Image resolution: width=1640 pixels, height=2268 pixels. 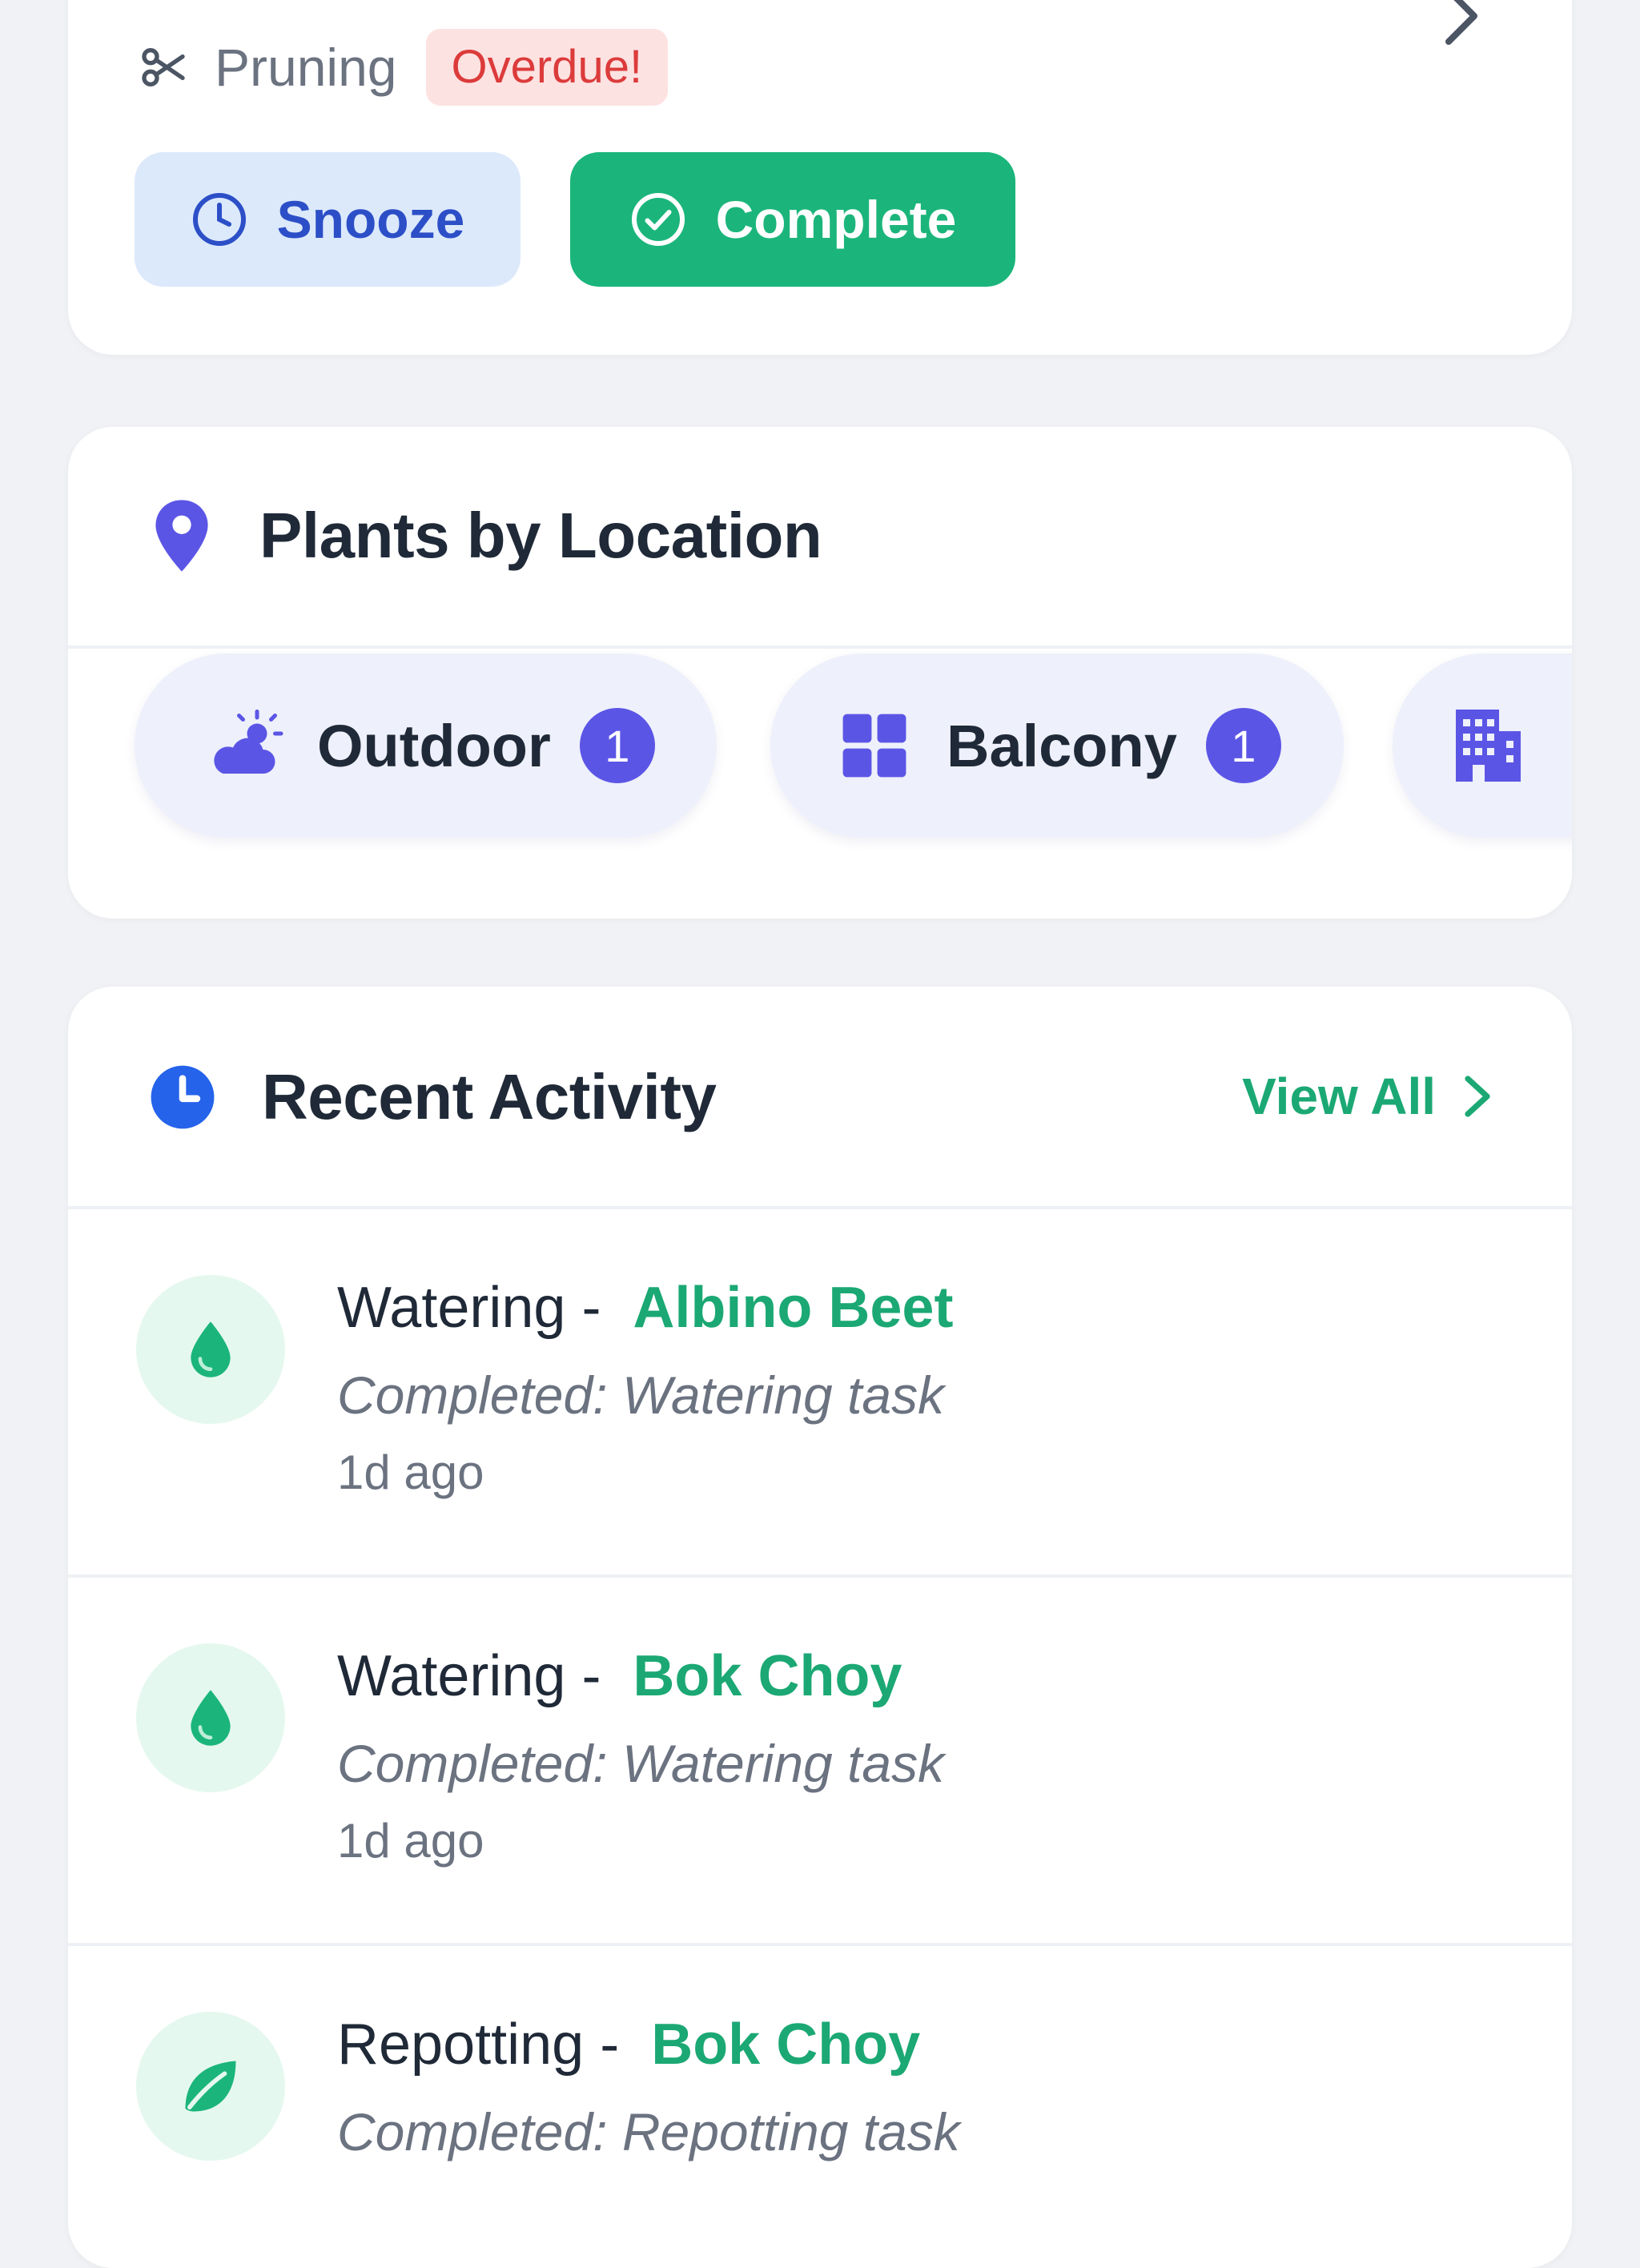 I want to click on complete-label: Complete, so click(x=836, y=219).